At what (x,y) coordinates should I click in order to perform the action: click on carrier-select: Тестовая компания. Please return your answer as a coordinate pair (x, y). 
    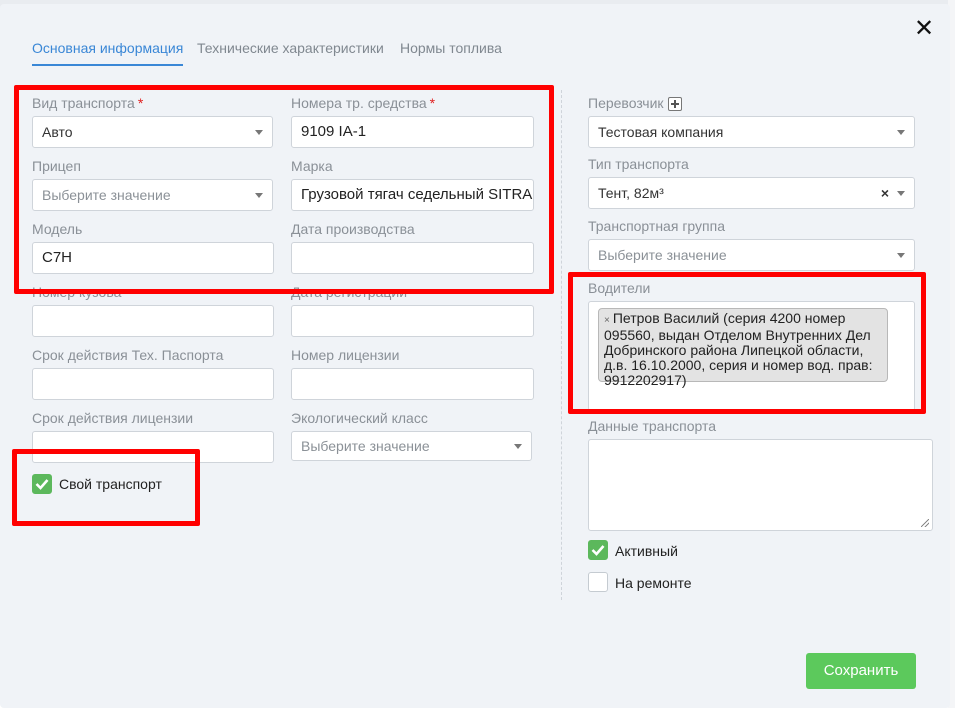
    Looking at the image, I should click on (751, 132).